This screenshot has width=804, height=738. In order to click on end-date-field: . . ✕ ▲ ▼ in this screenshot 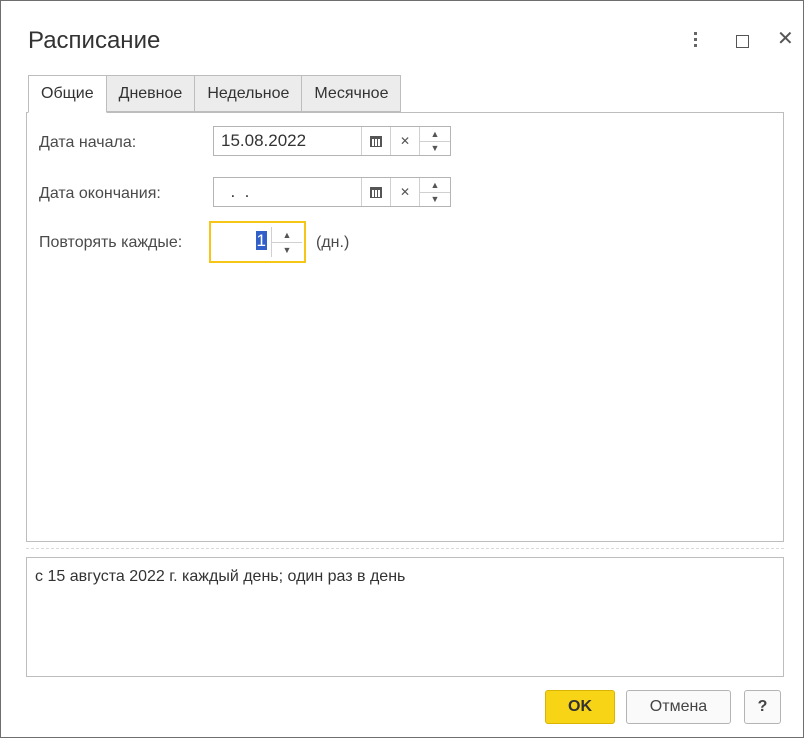, I will do `click(332, 192)`.